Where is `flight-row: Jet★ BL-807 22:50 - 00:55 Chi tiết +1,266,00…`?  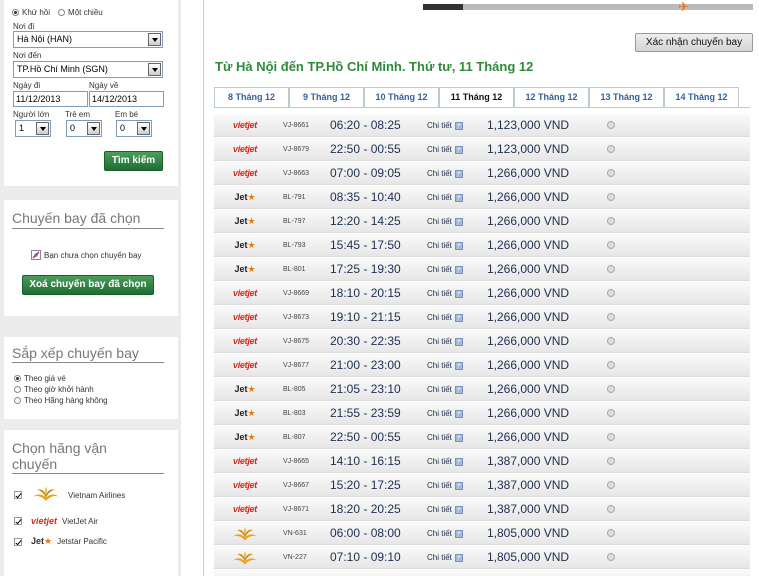
flight-row: Jet★ BL-807 22:50 - 00:55 Chi tiết +1,266,00… is located at coordinates (482, 437).